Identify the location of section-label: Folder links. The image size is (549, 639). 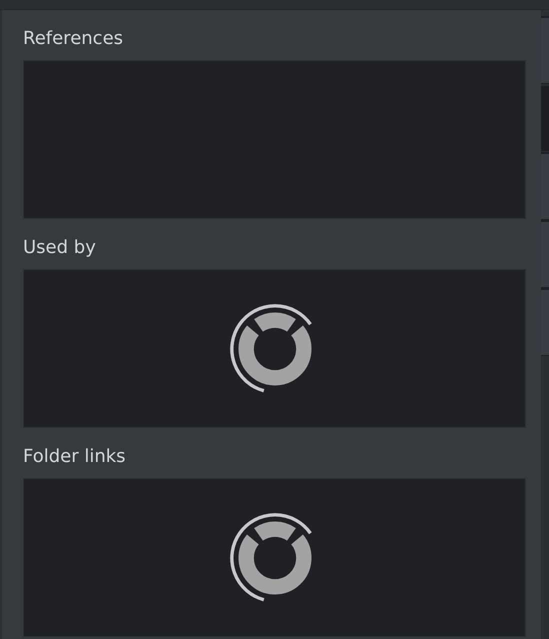
(74, 457).